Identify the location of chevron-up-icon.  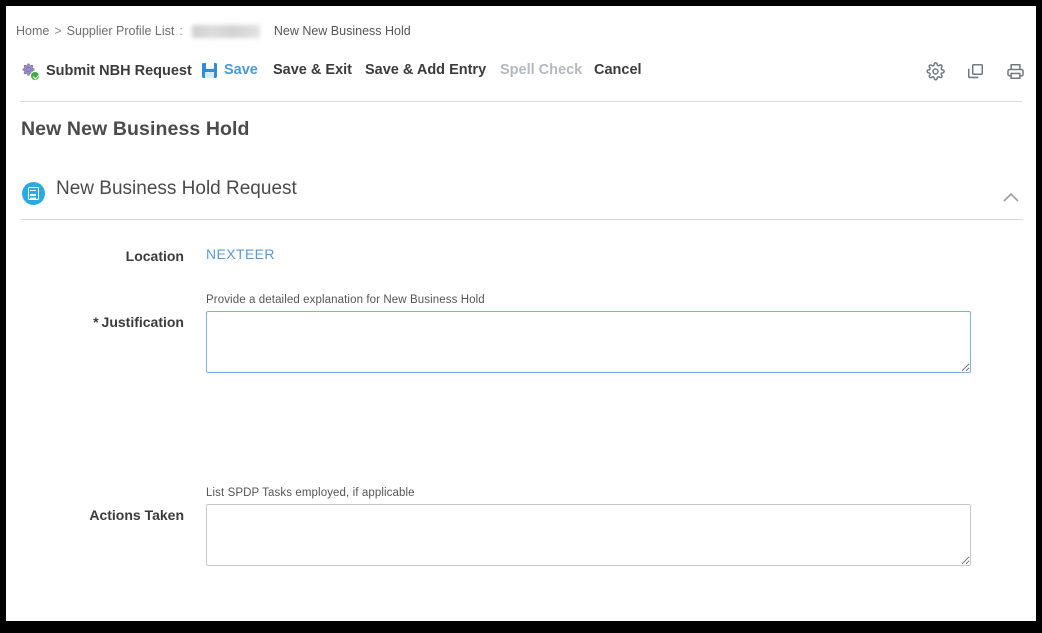
(1011, 198).